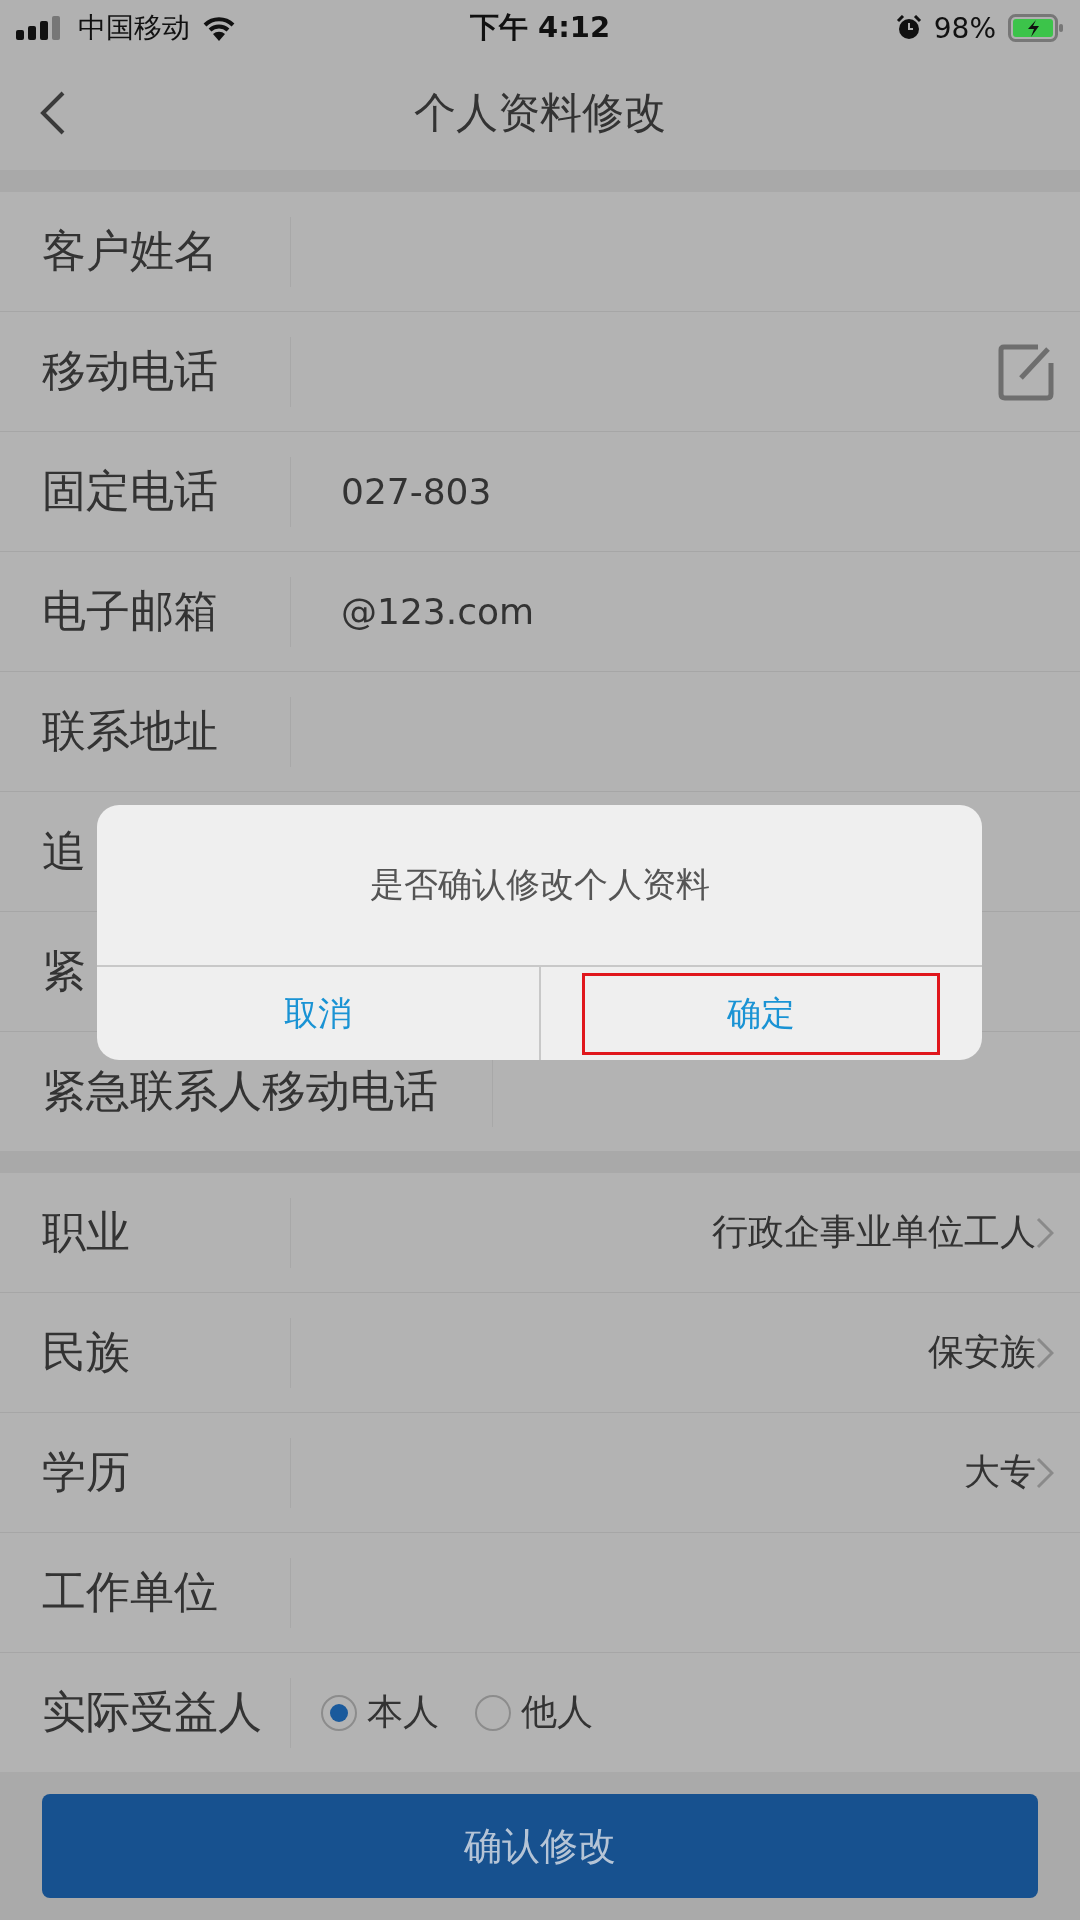 This screenshot has height=1920, width=1080. I want to click on field-label: 联系地址, so click(130, 731).